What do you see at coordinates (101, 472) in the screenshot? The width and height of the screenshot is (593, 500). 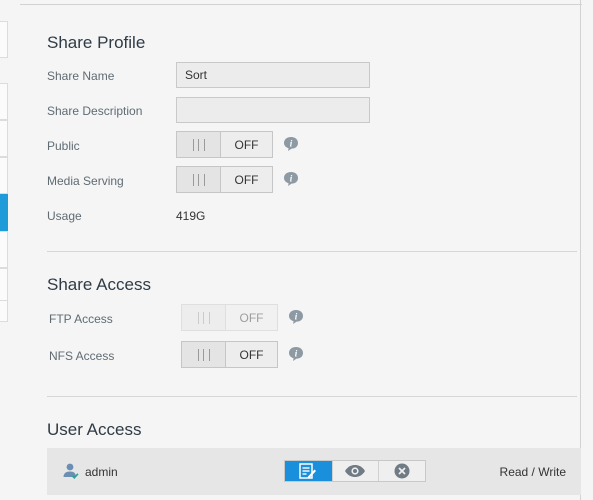 I see `user-name: admin` at bounding box center [101, 472].